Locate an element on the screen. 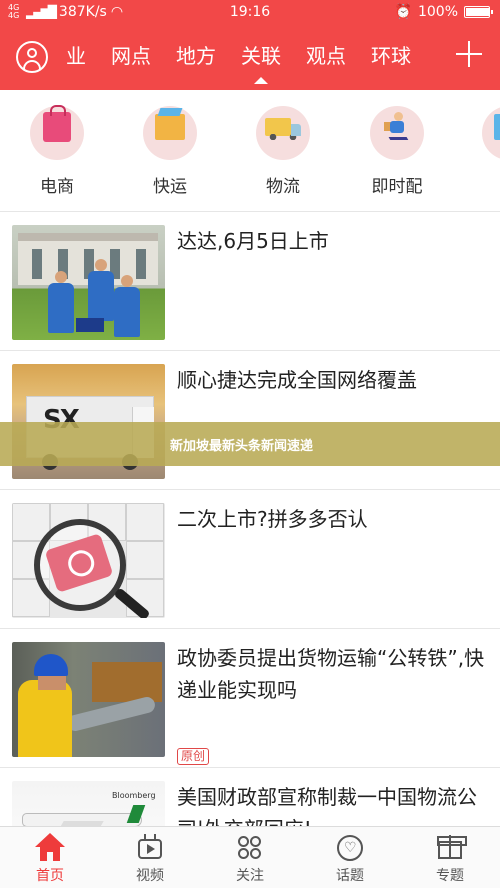 This screenshot has width=500, height=888. tab-4: 观点 is located at coordinates (326, 54).